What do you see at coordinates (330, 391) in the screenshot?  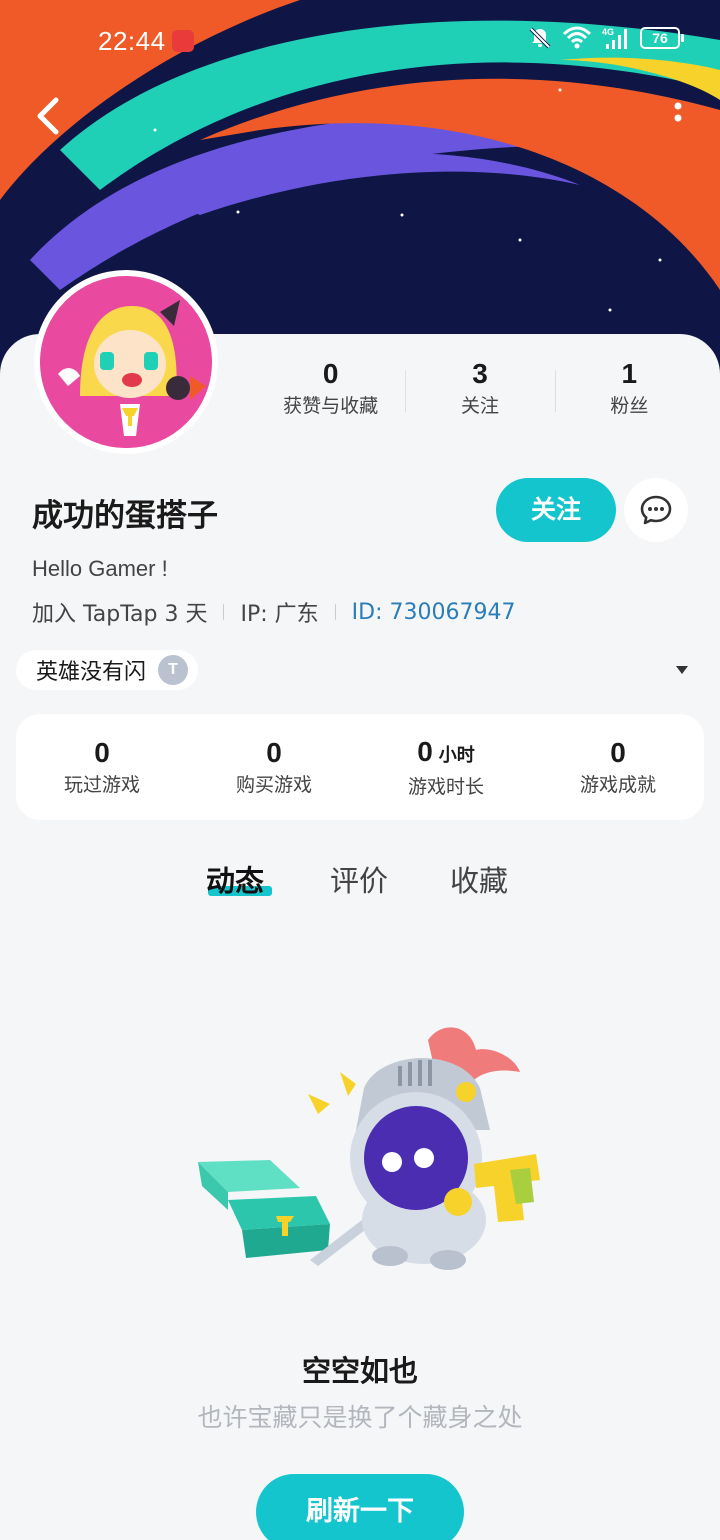 I see `stat-likes: 0 获赞与收藏` at bounding box center [330, 391].